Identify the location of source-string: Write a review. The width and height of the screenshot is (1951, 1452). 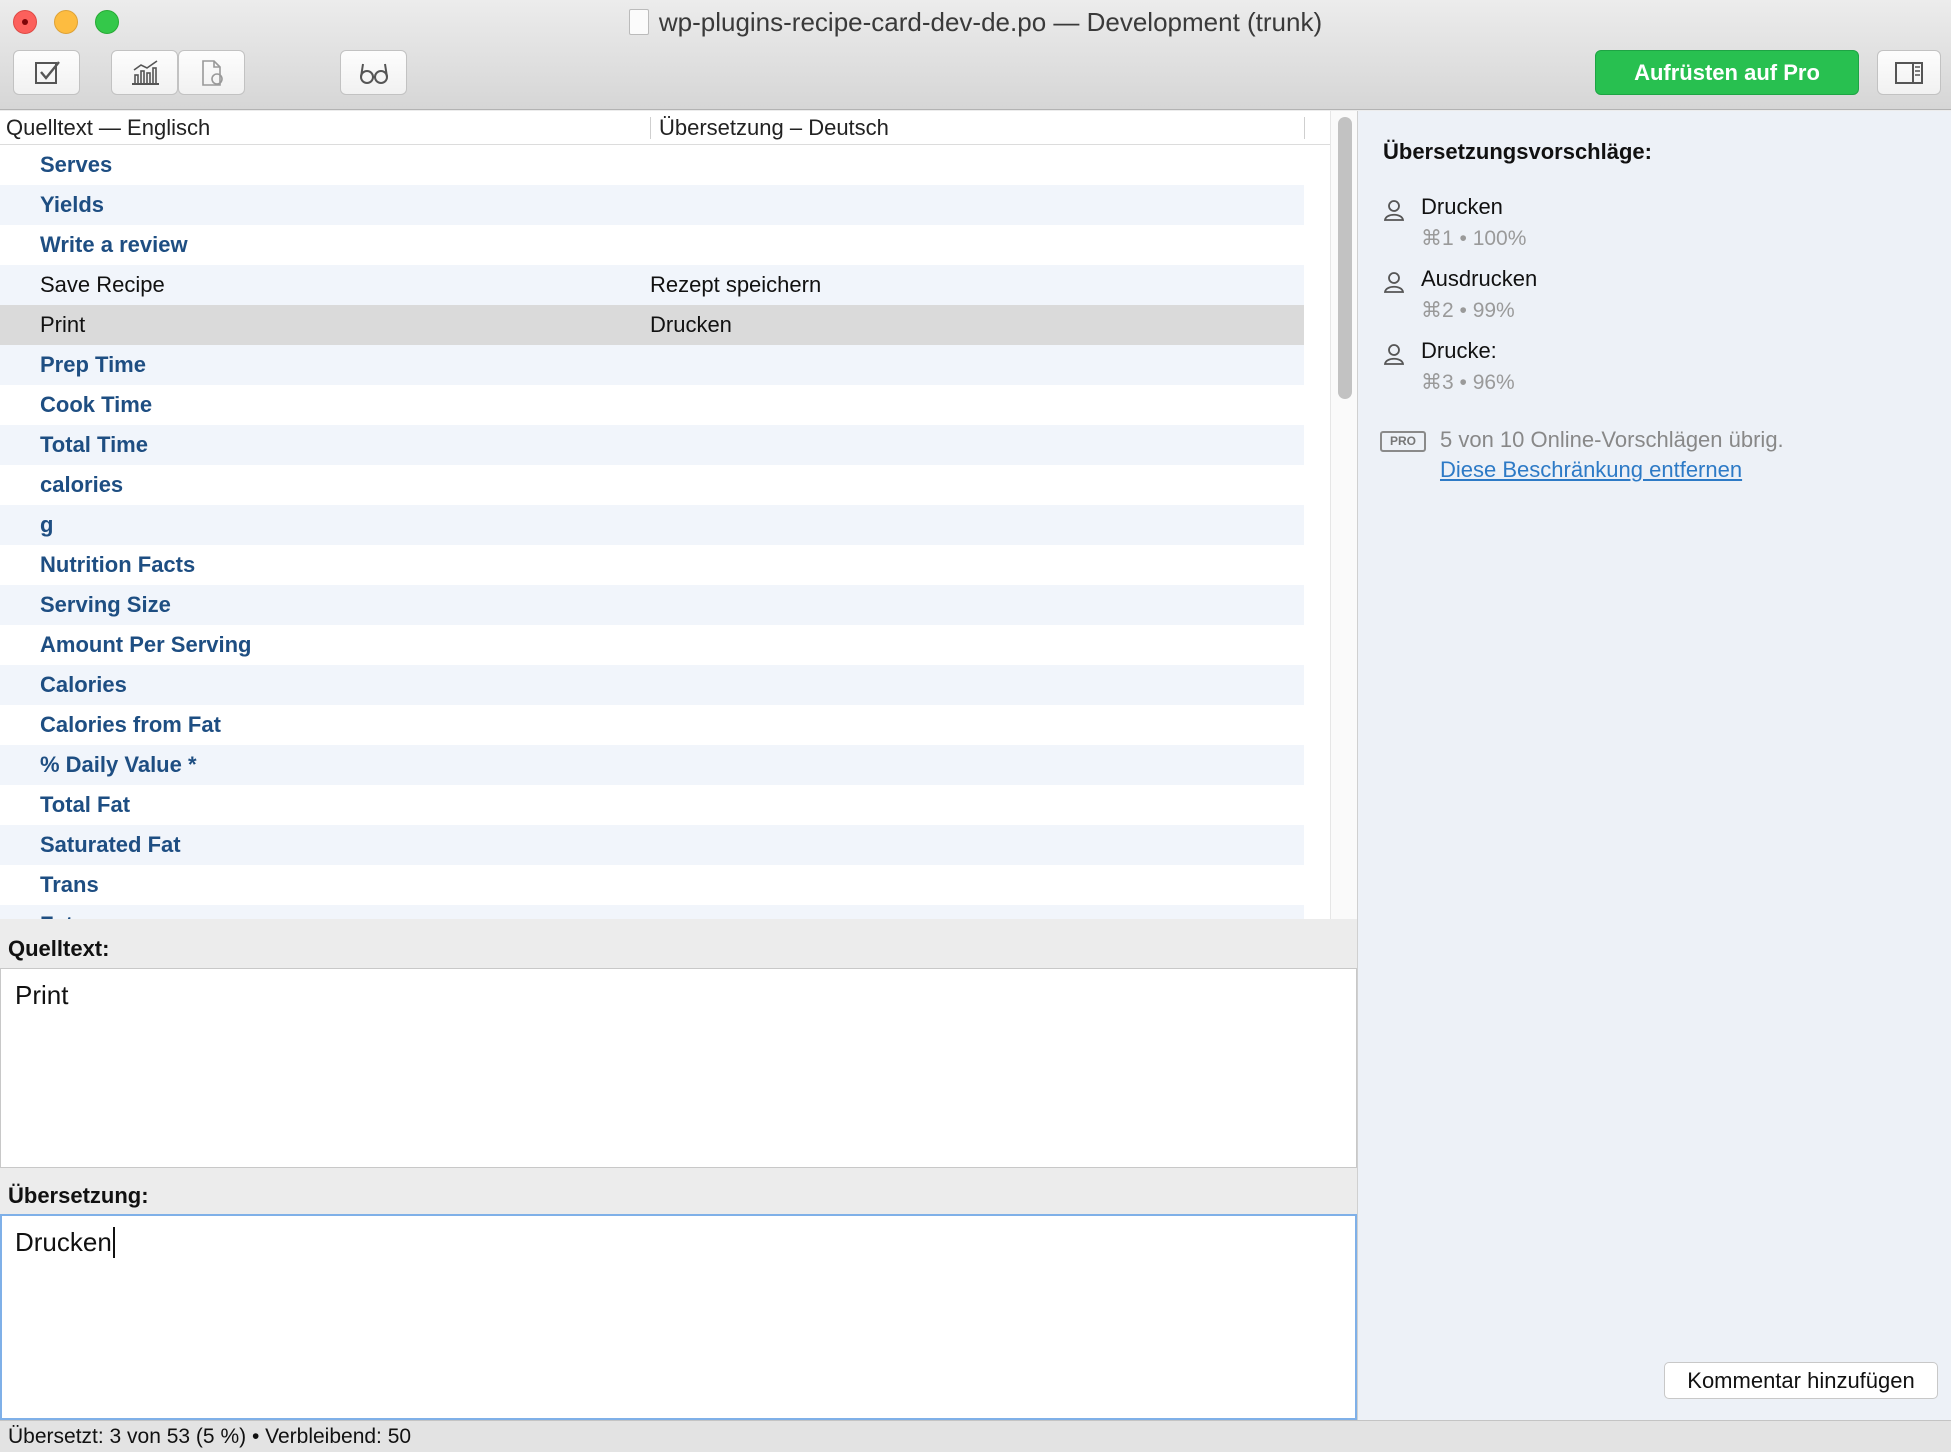
(114, 244).